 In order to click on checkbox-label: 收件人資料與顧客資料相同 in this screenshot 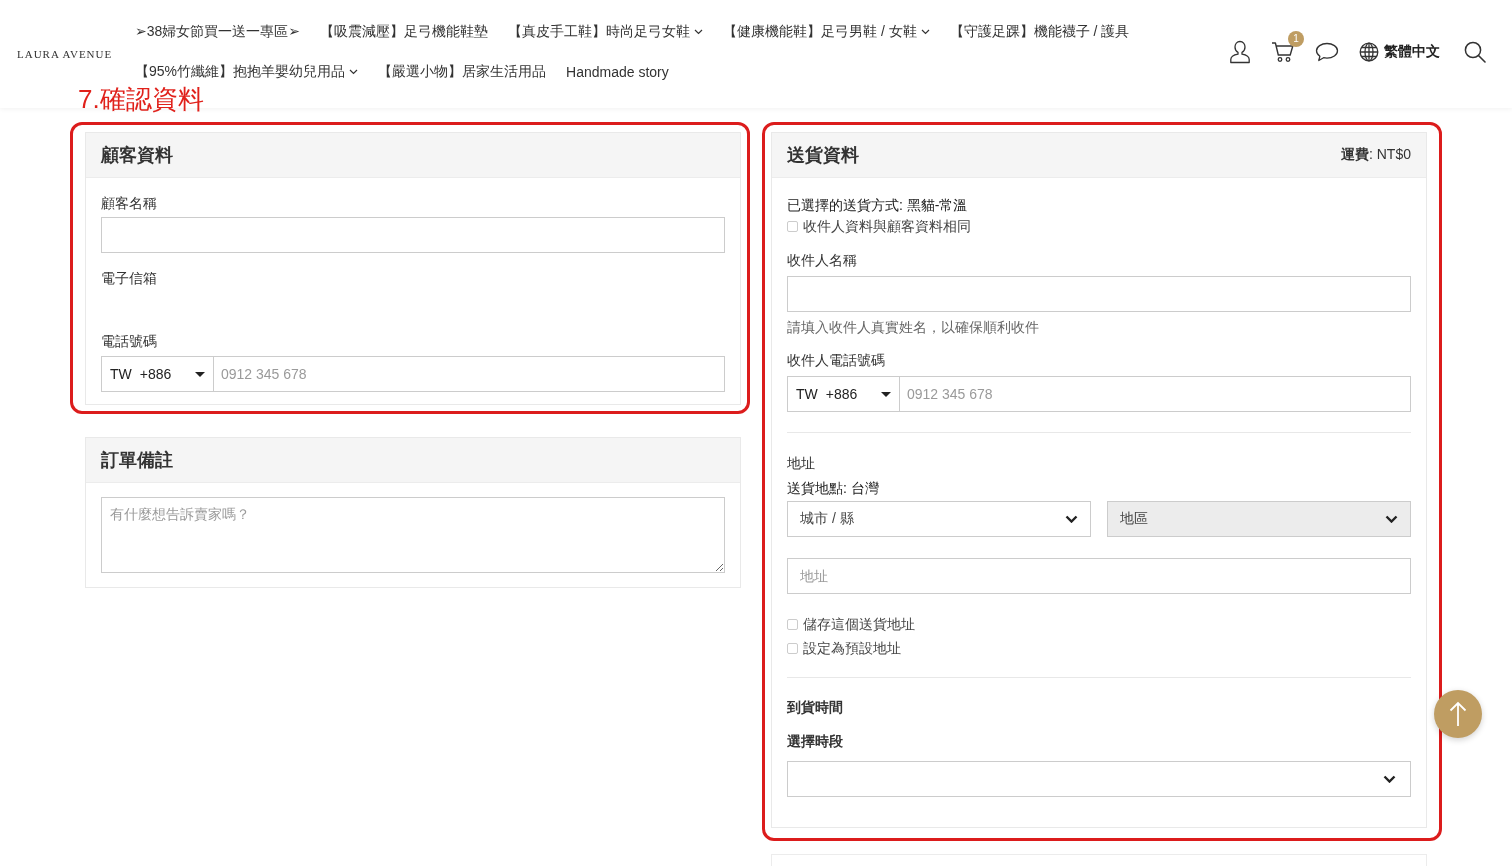, I will do `click(887, 226)`.